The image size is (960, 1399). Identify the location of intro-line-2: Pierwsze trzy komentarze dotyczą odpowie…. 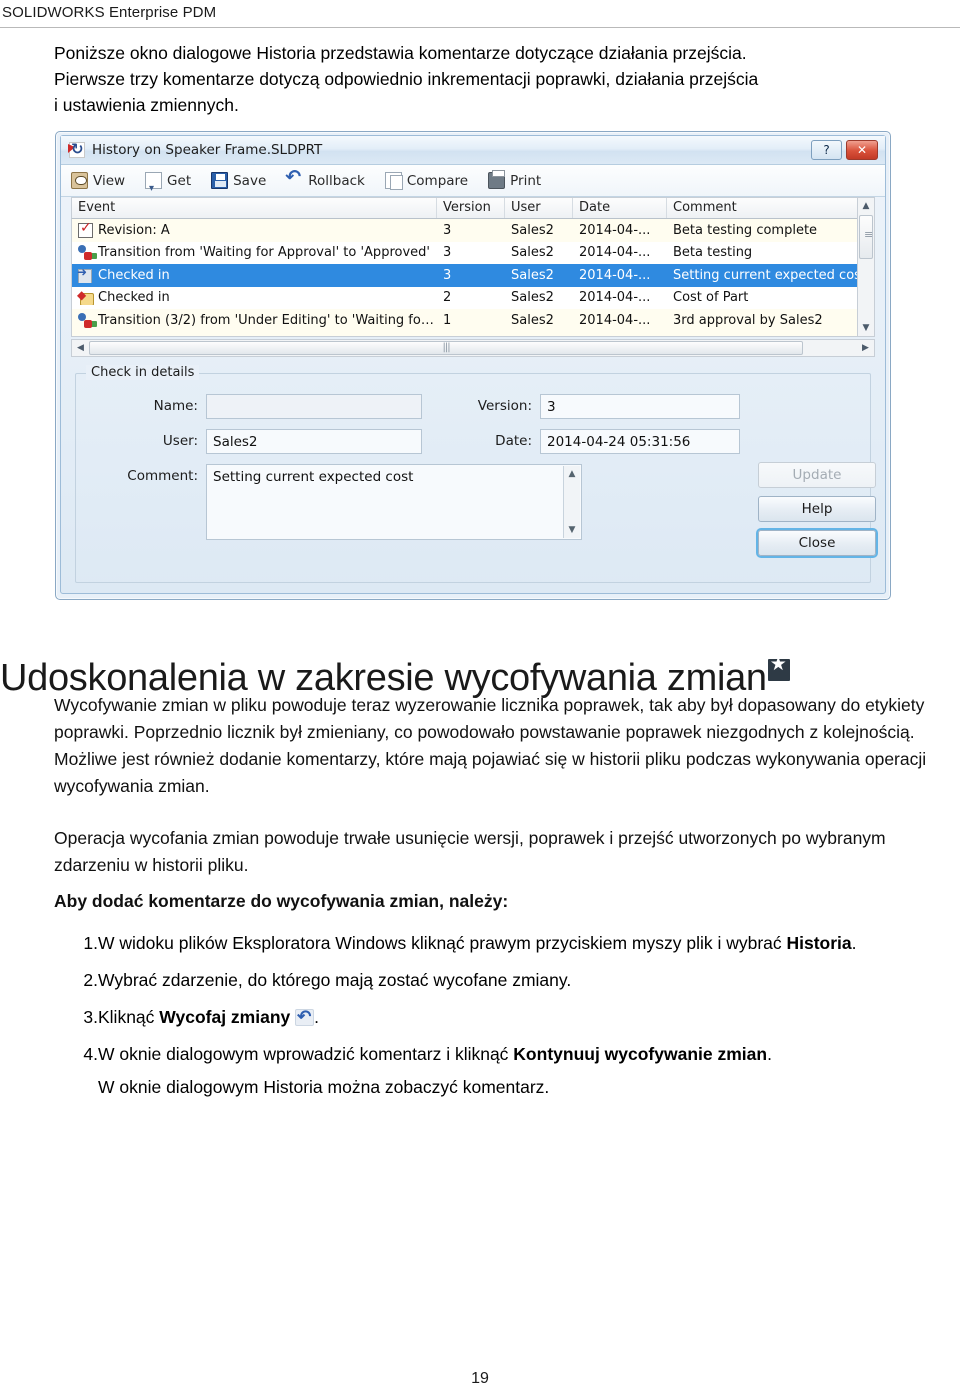
(406, 79).